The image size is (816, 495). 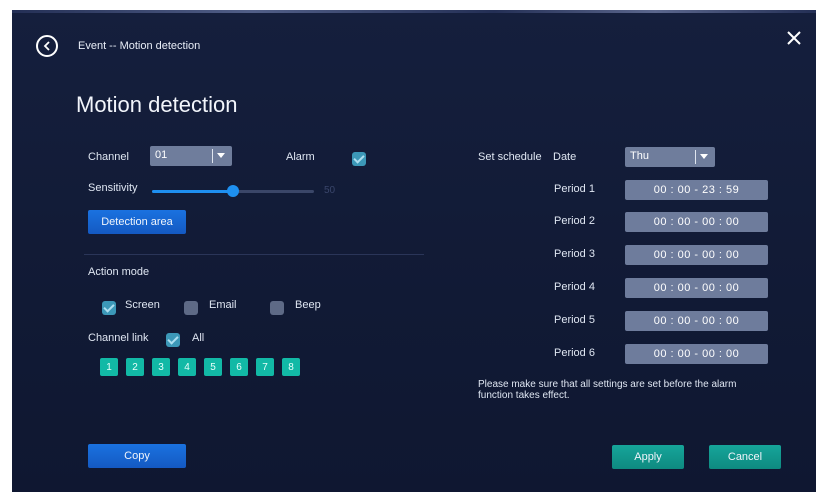 I want to click on beep-checkbox, so click(x=277, y=308).